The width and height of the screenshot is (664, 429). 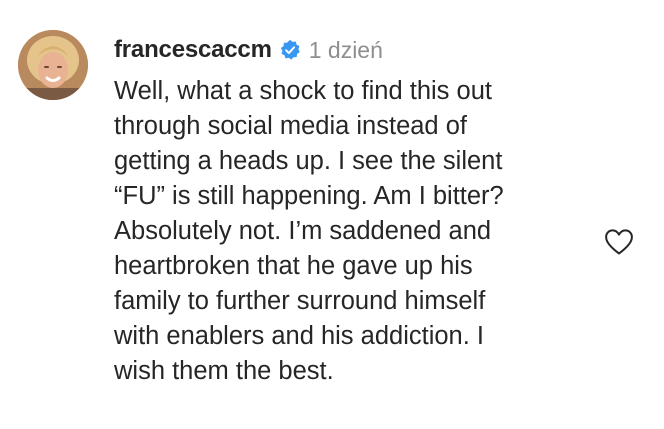 I want to click on comment-text-line: with enablers and his addiction. I, so click(x=299, y=336).